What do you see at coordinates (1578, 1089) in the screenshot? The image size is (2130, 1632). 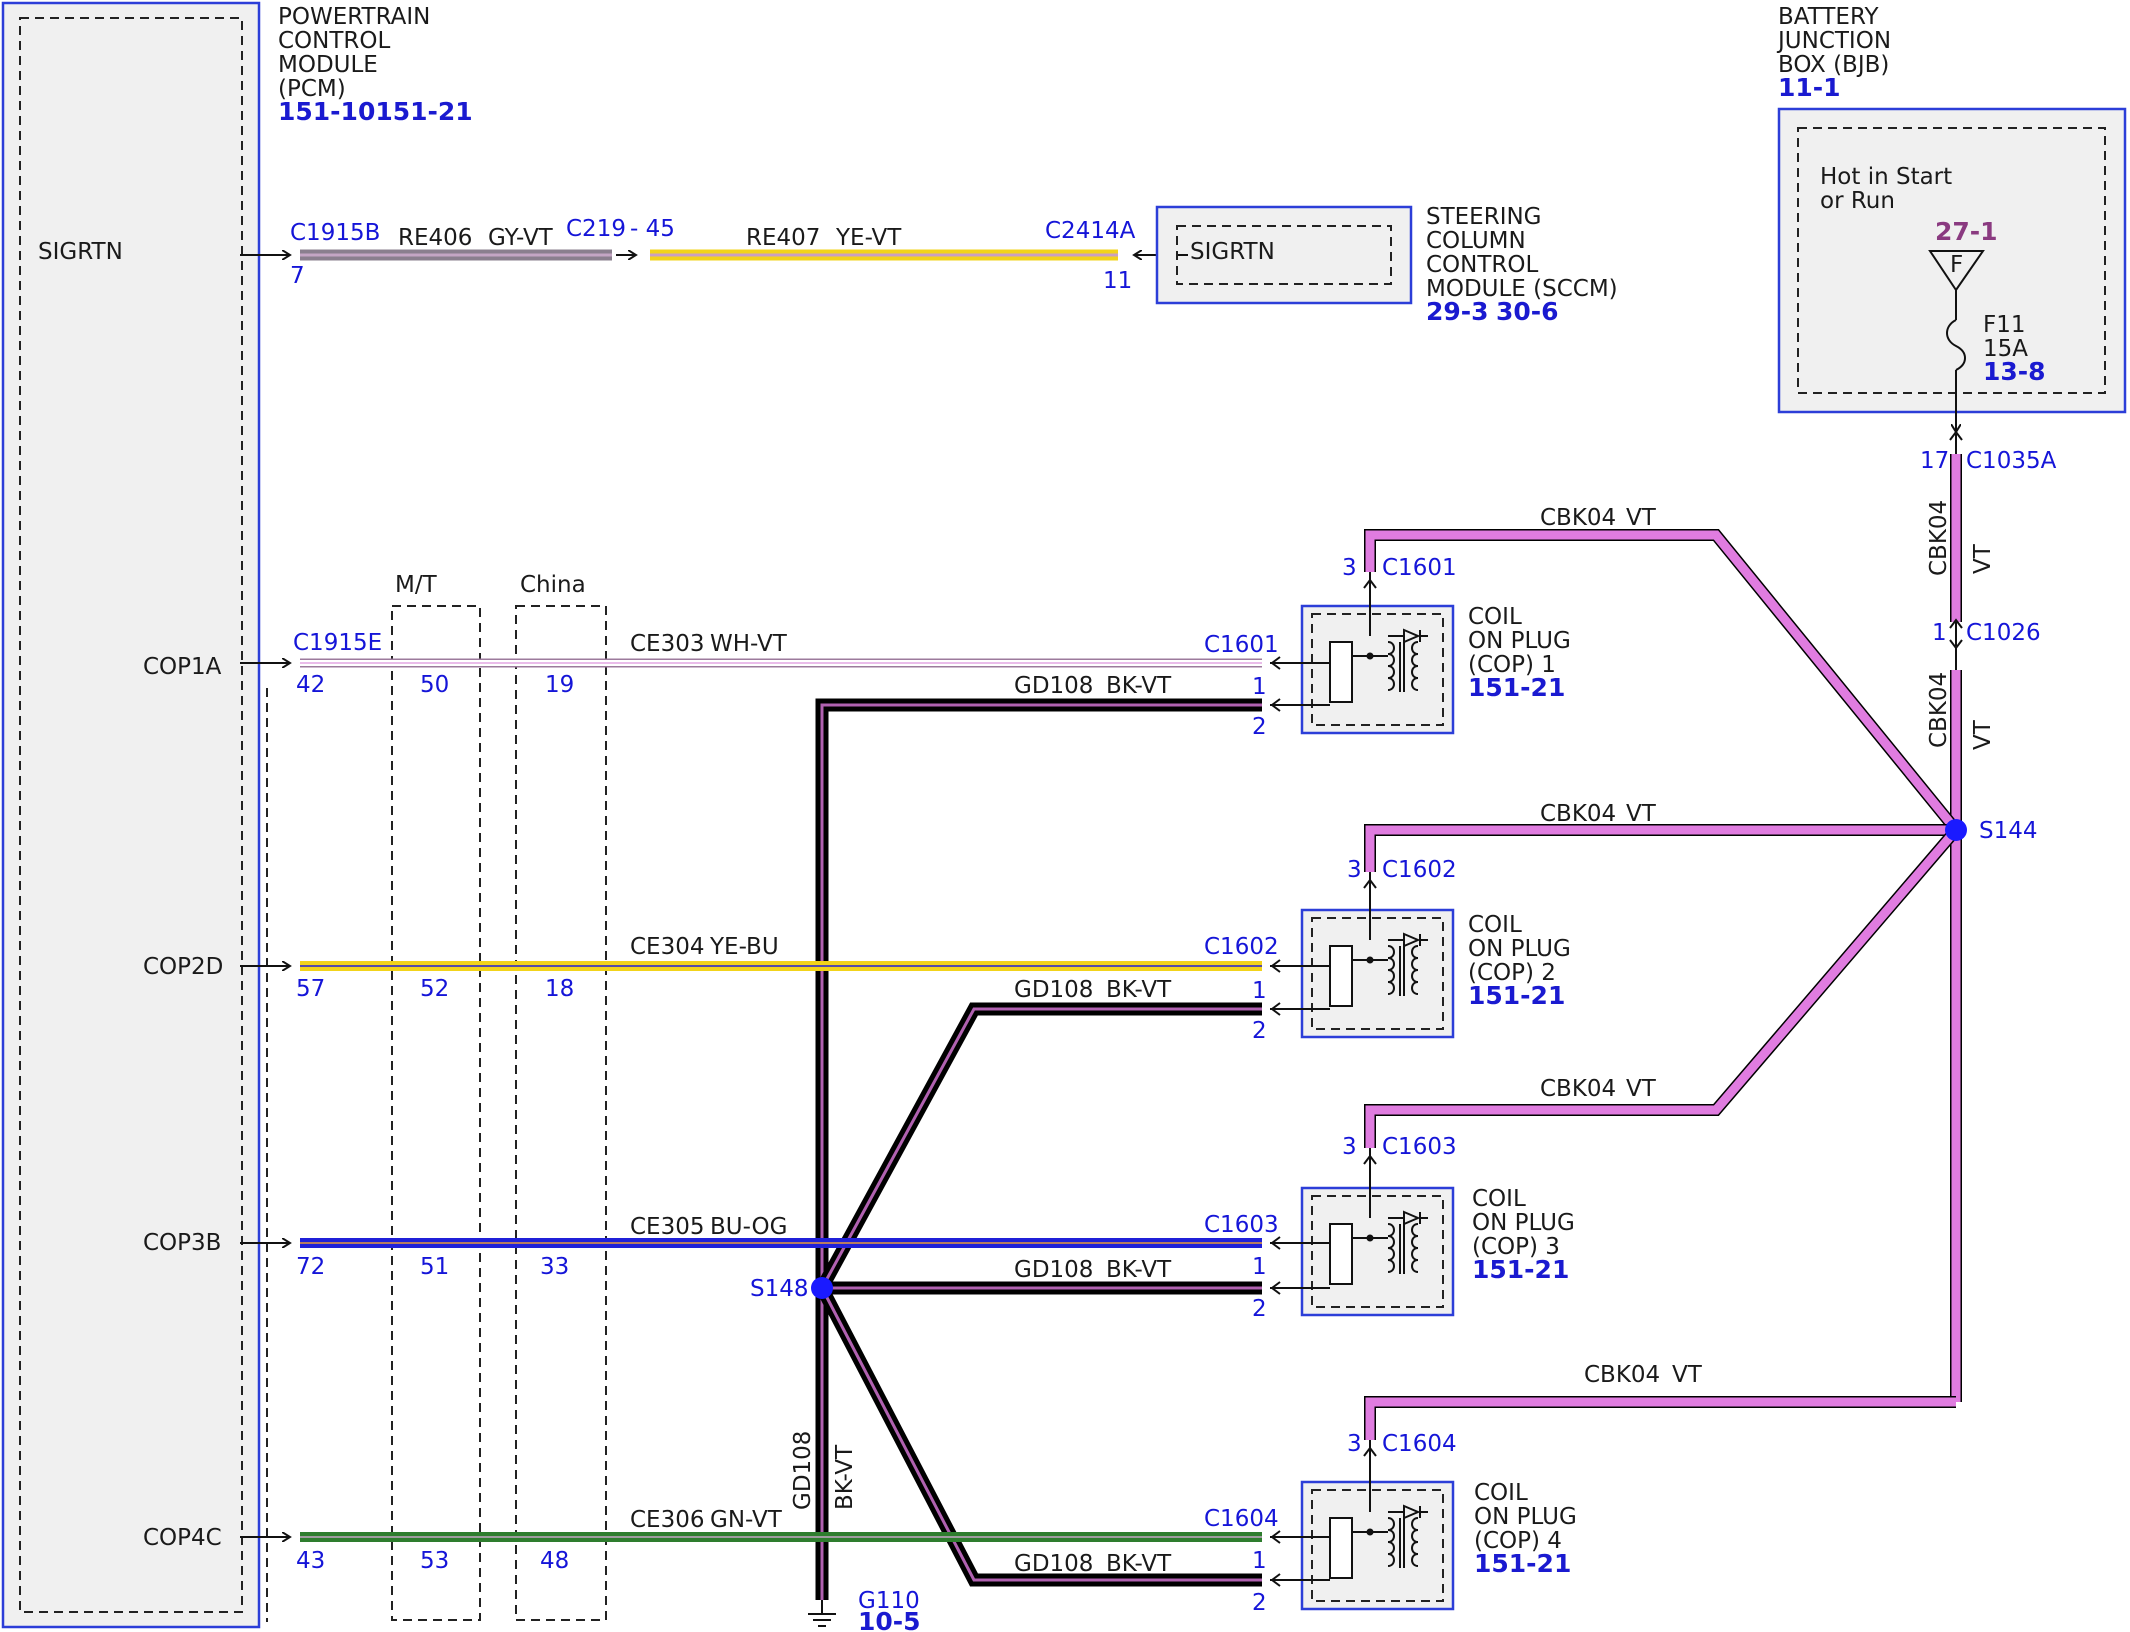 I see `cbk04-row3-label: CBK04` at bounding box center [1578, 1089].